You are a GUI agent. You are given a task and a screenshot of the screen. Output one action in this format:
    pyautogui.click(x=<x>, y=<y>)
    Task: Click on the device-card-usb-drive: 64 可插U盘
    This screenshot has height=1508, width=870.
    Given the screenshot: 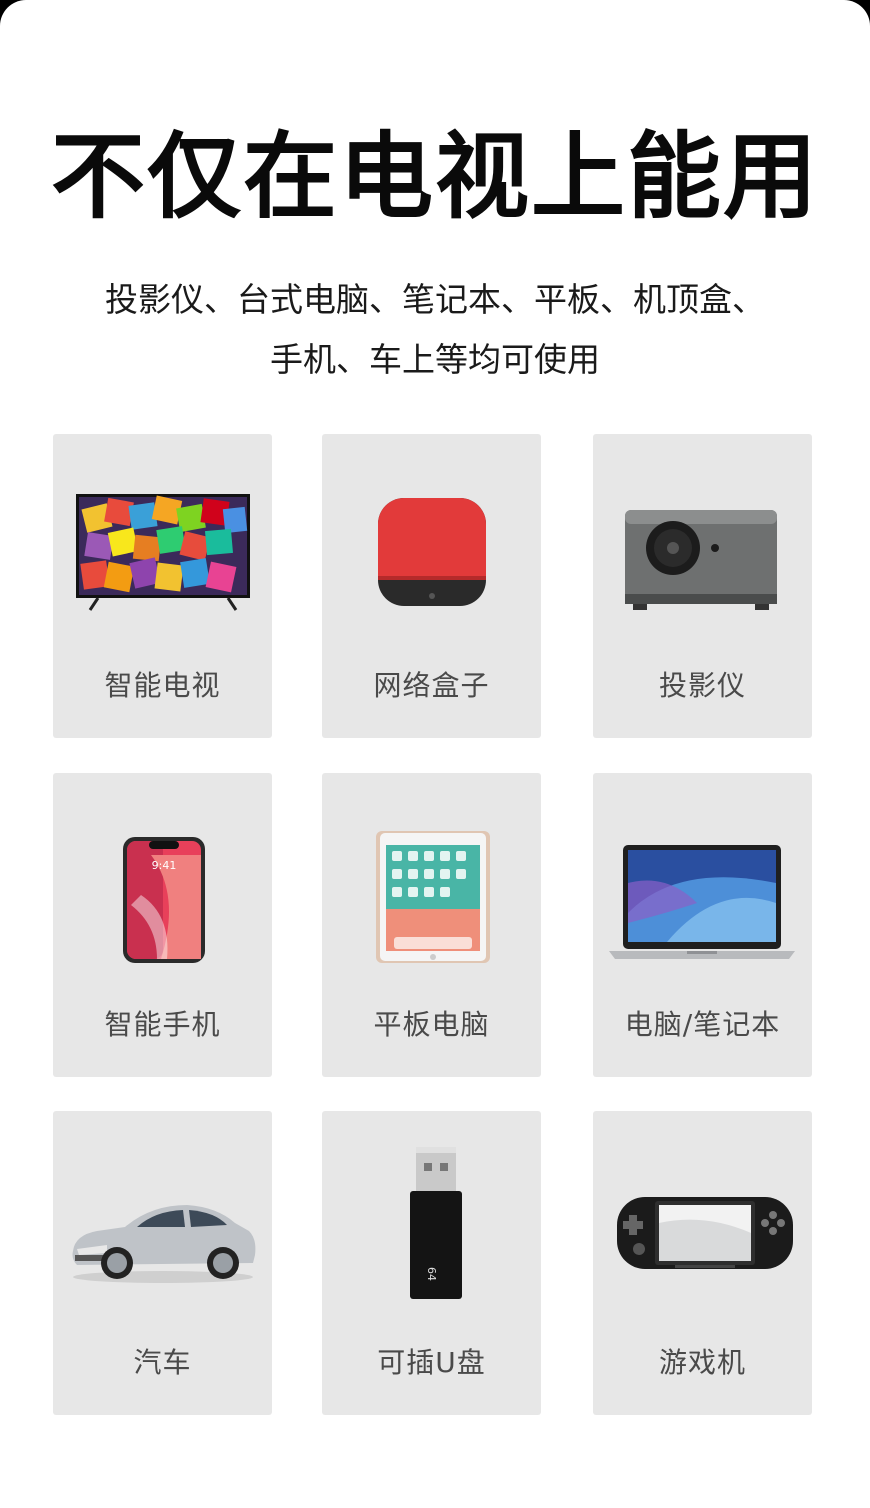 What is the action you would take?
    pyautogui.click(x=431, y=1263)
    